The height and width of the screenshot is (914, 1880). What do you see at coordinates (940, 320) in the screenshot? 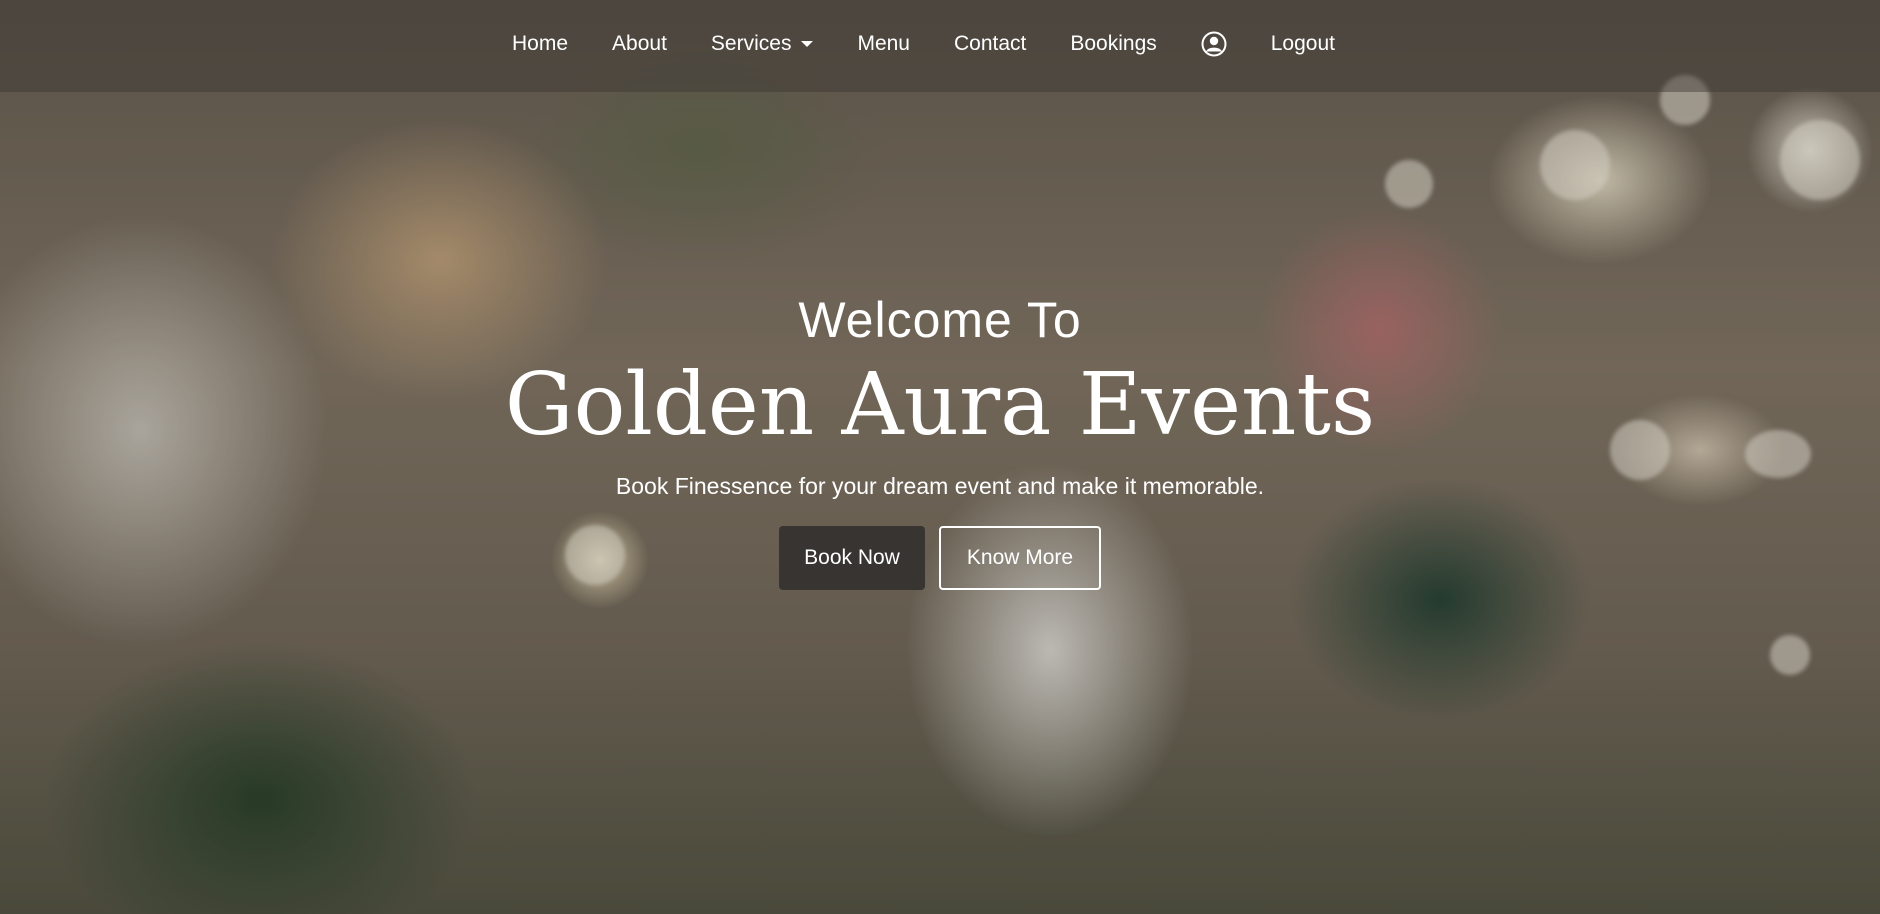
I see `welcome-heading: Welcome To` at bounding box center [940, 320].